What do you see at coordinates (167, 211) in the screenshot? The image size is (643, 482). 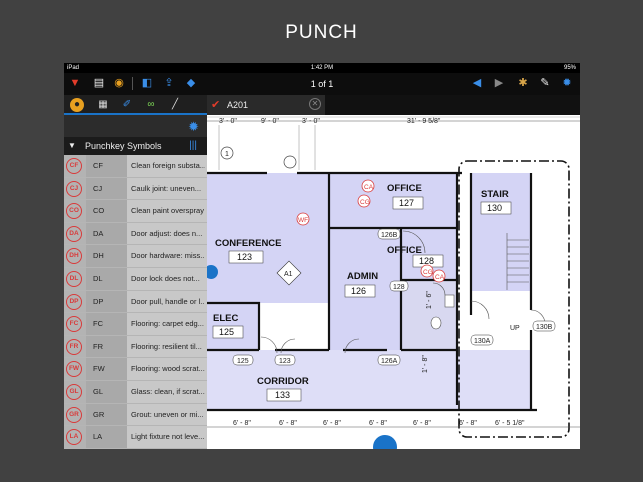 I see `punch-description: Clean paint overspray` at bounding box center [167, 211].